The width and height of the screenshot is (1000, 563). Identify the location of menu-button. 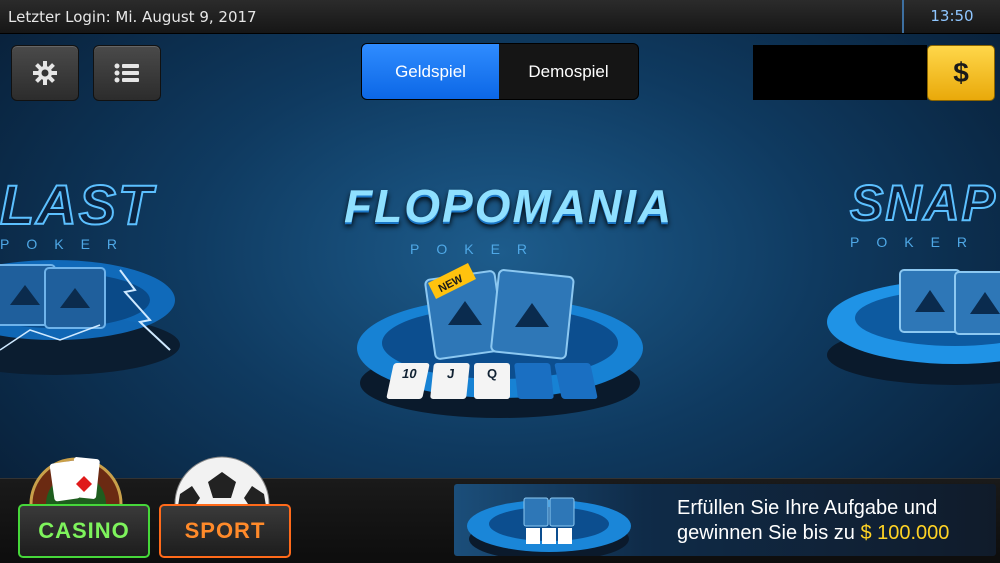
(127, 73).